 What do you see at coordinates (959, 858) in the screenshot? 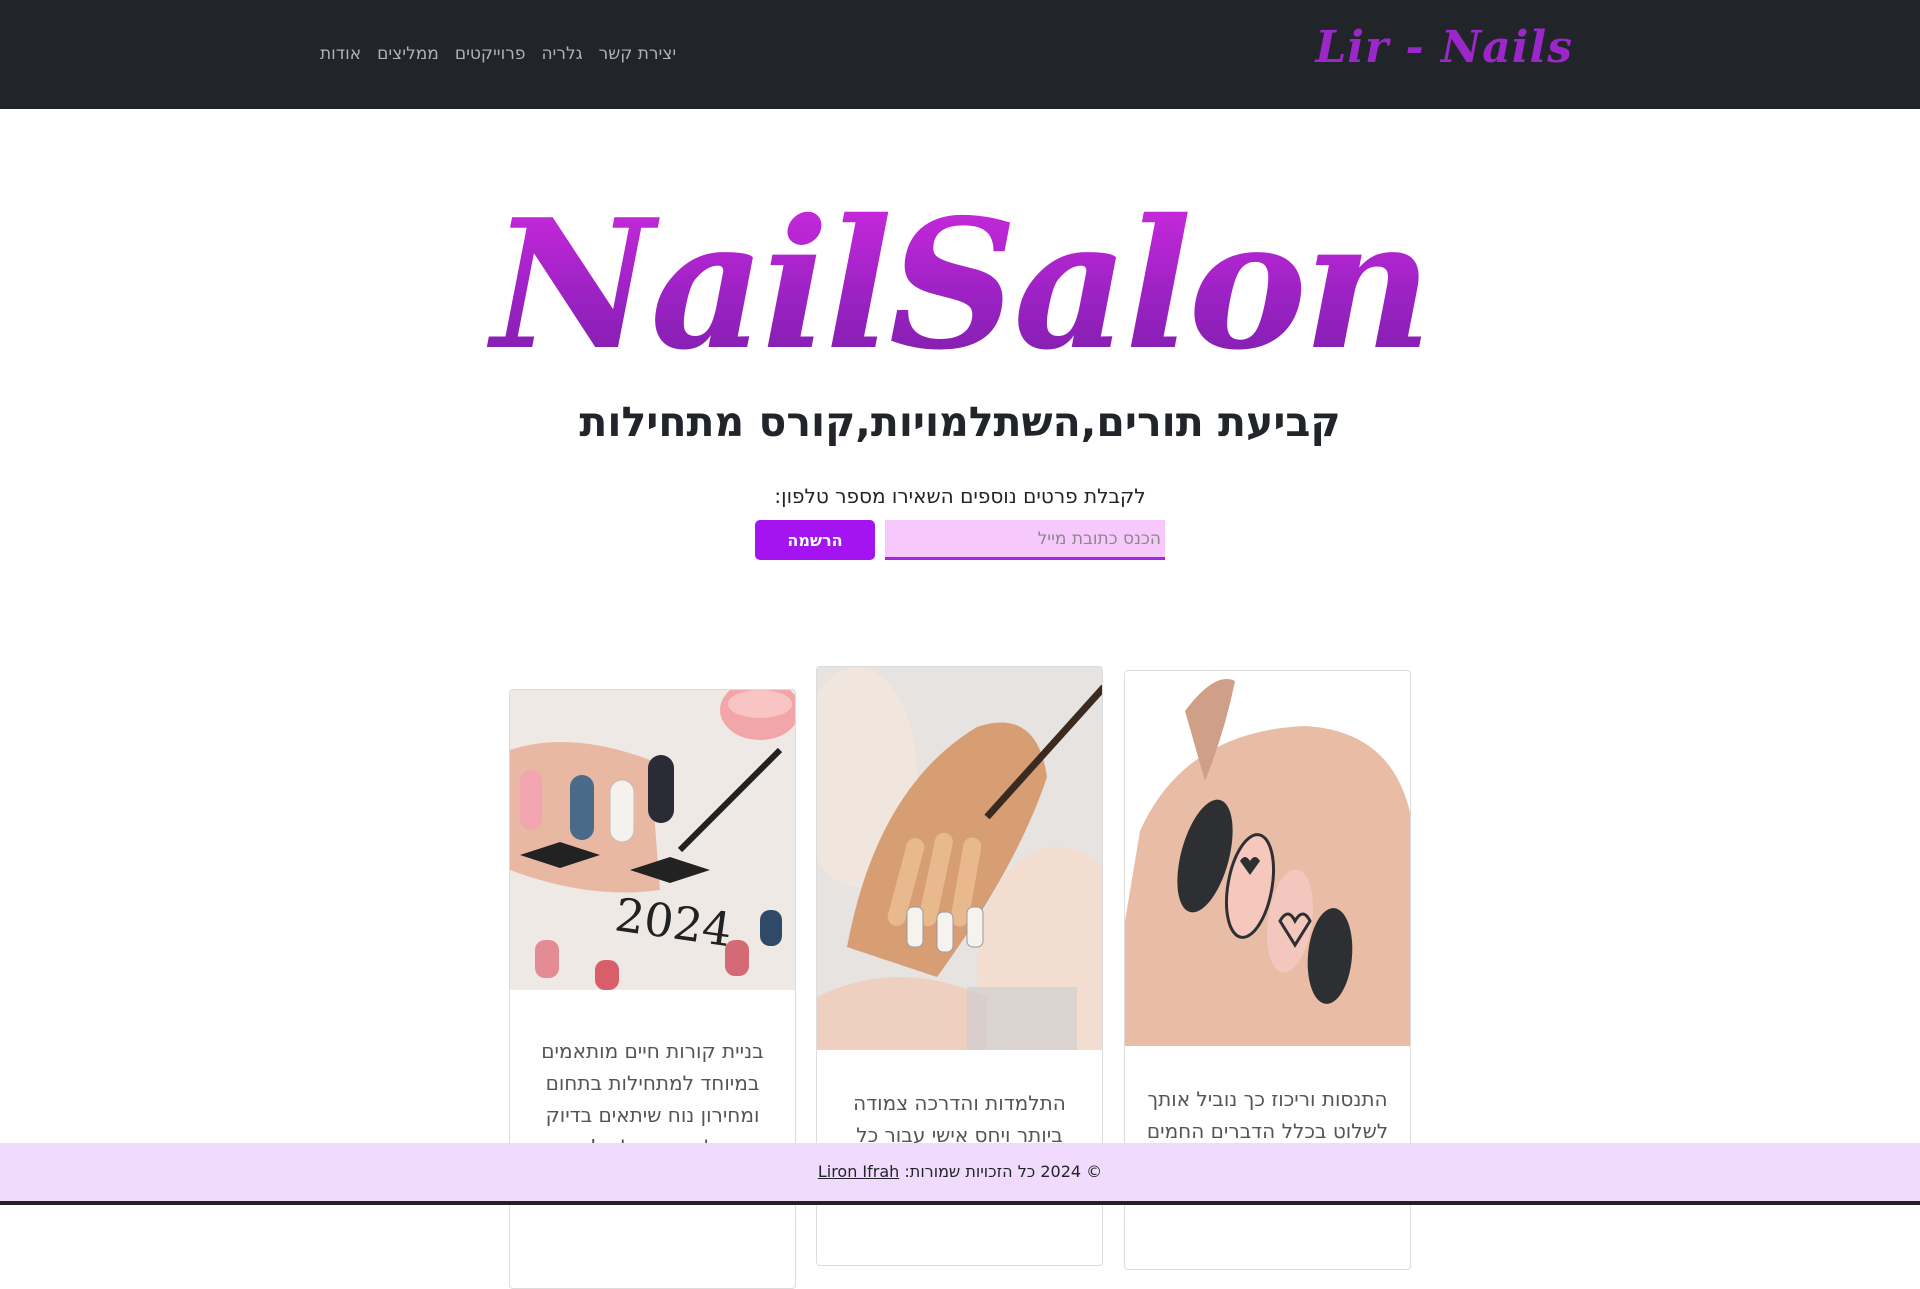
I see `card-image-nail-training` at bounding box center [959, 858].